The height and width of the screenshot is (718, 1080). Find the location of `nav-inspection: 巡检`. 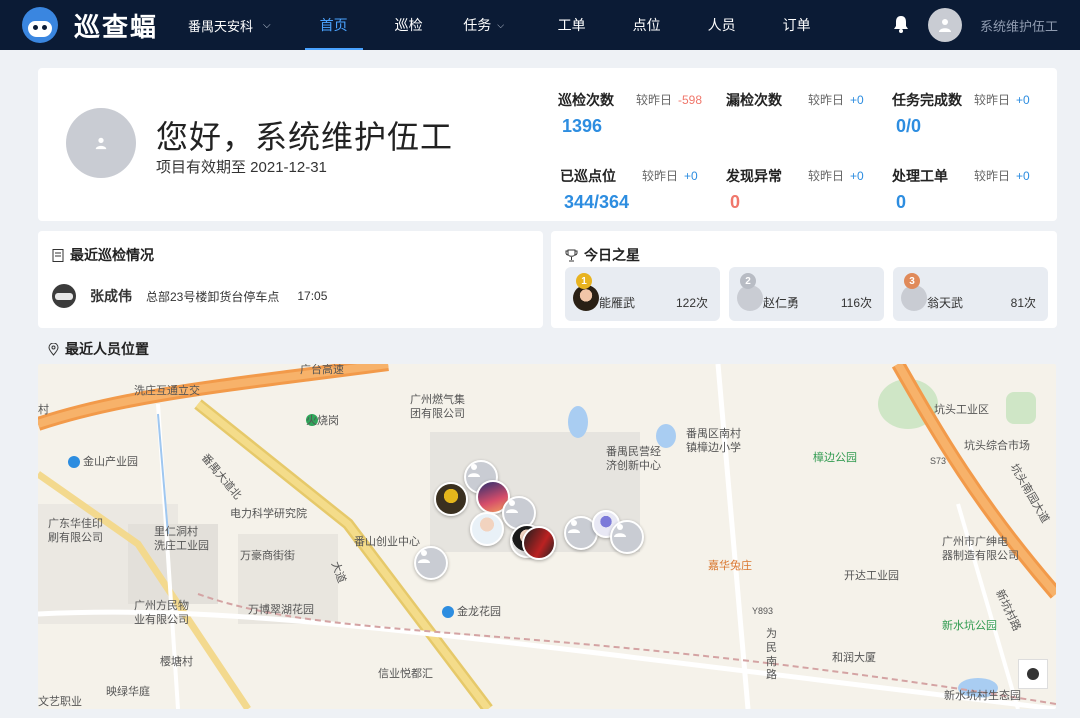

nav-inspection: 巡检 is located at coordinates (409, 25).